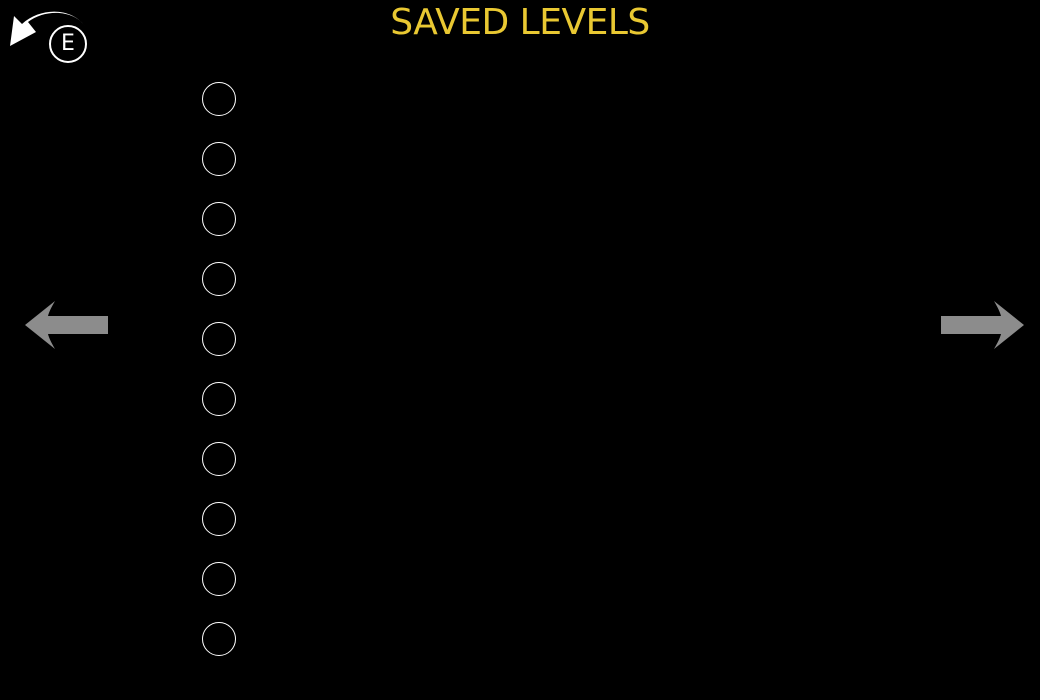  I want to click on right-arrow-icon, so click(982, 325).